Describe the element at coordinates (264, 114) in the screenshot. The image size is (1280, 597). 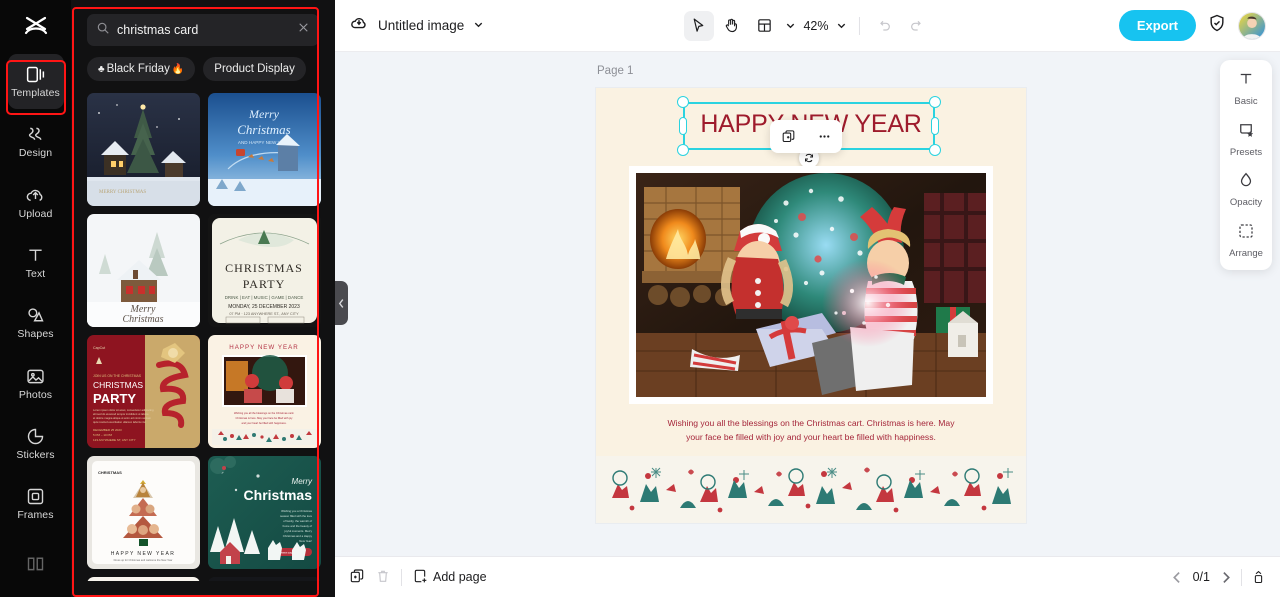
I see `svg-text: Merry` at that location.